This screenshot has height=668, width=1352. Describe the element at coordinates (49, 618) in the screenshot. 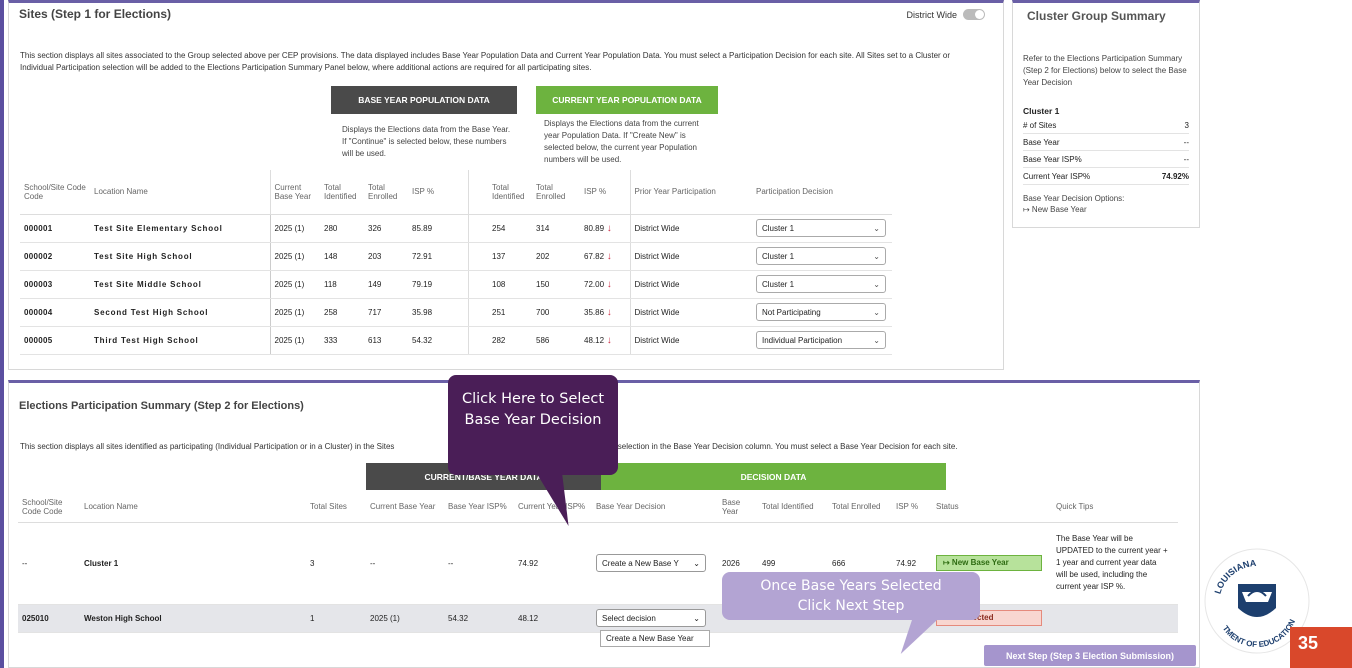

I see `row-code: 025010` at that location.